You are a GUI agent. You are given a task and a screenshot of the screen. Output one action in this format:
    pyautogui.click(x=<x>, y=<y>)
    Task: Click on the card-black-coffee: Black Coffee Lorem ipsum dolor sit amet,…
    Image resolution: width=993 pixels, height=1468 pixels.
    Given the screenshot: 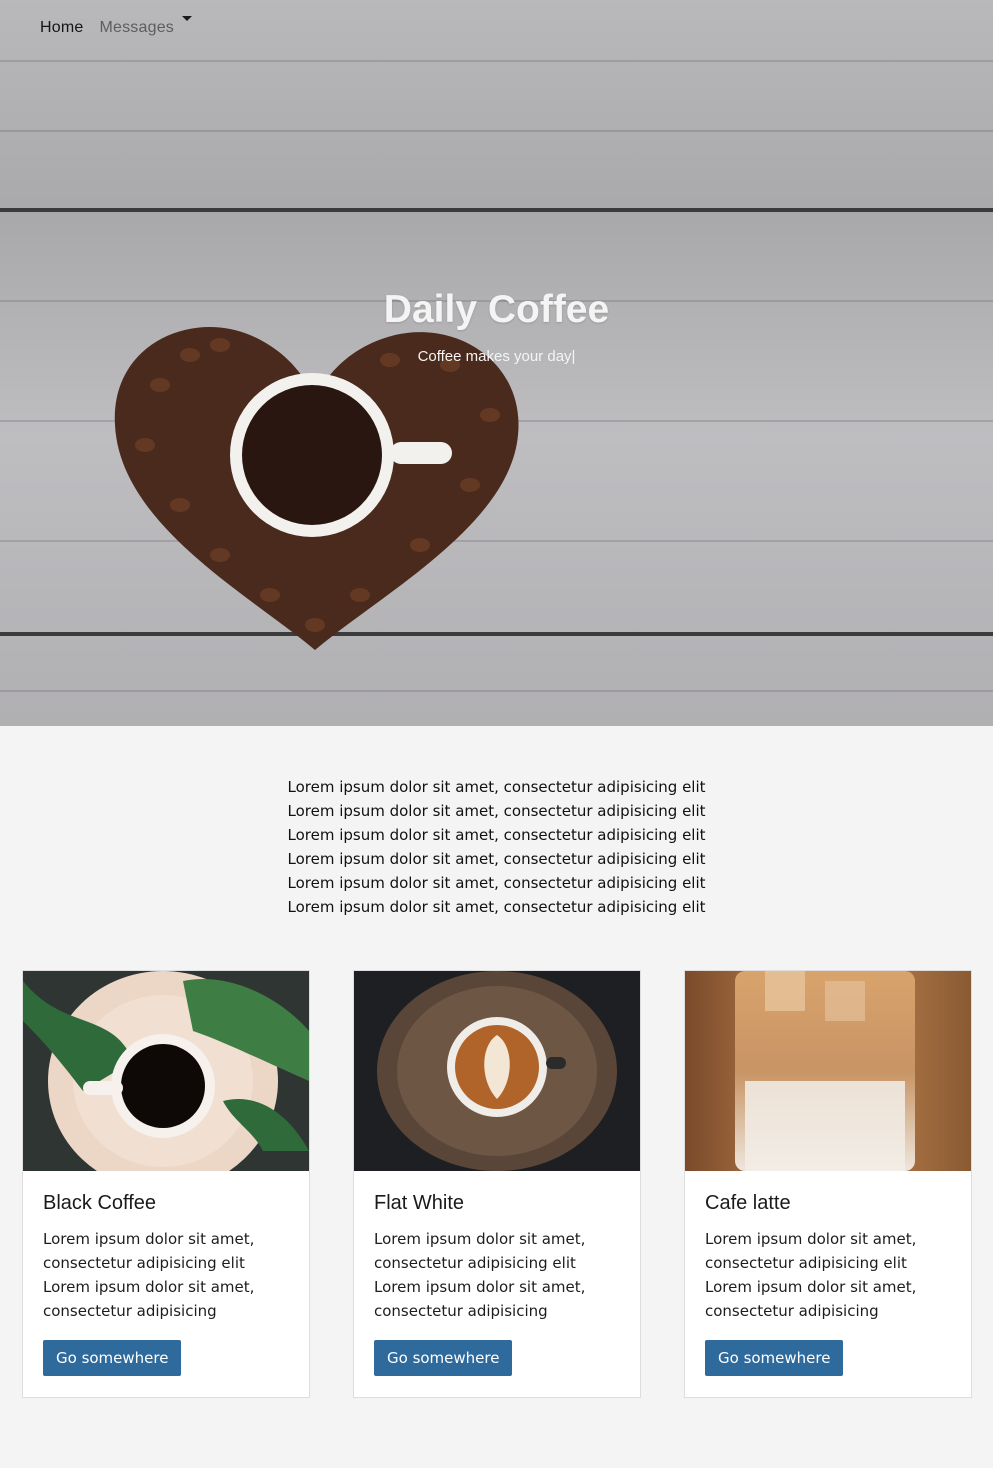 What is the action you would take?
    pyautogui.click(x=166, y=1184)
    